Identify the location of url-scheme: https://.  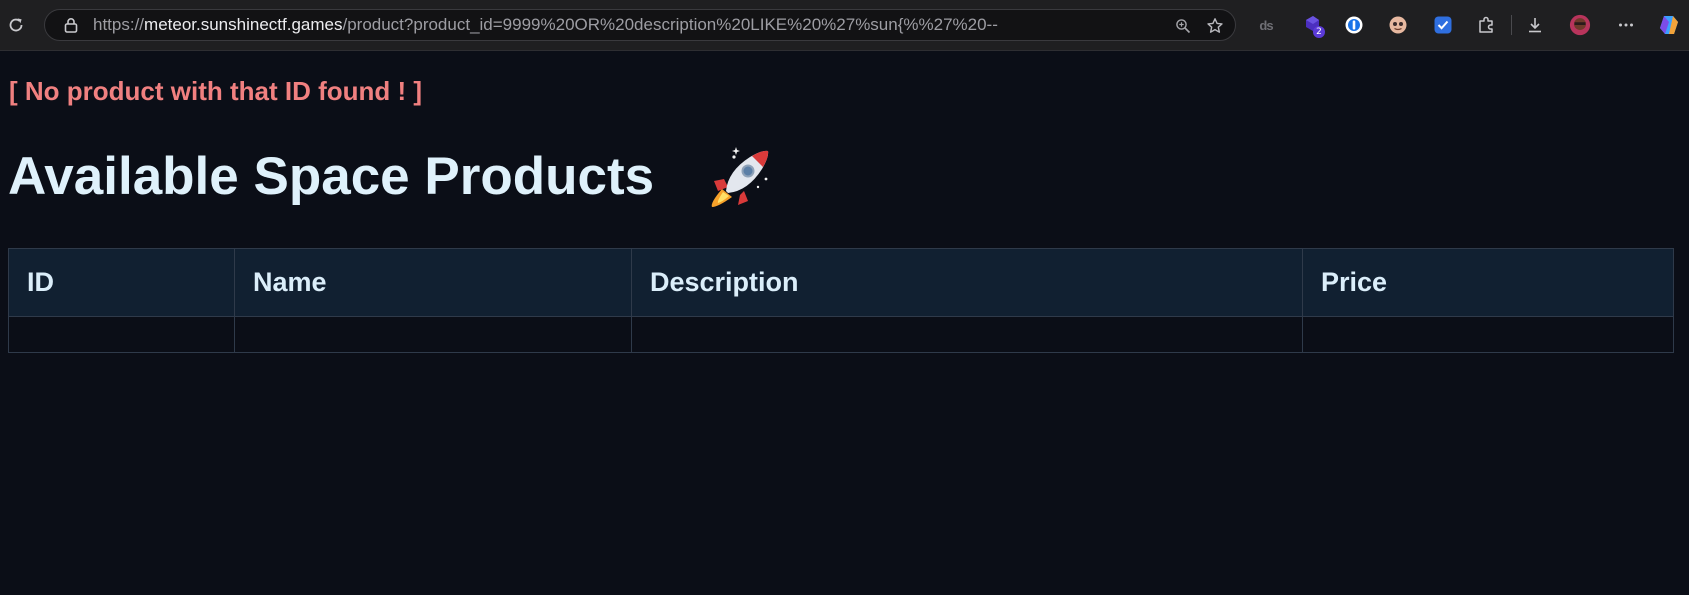
(119, 24).